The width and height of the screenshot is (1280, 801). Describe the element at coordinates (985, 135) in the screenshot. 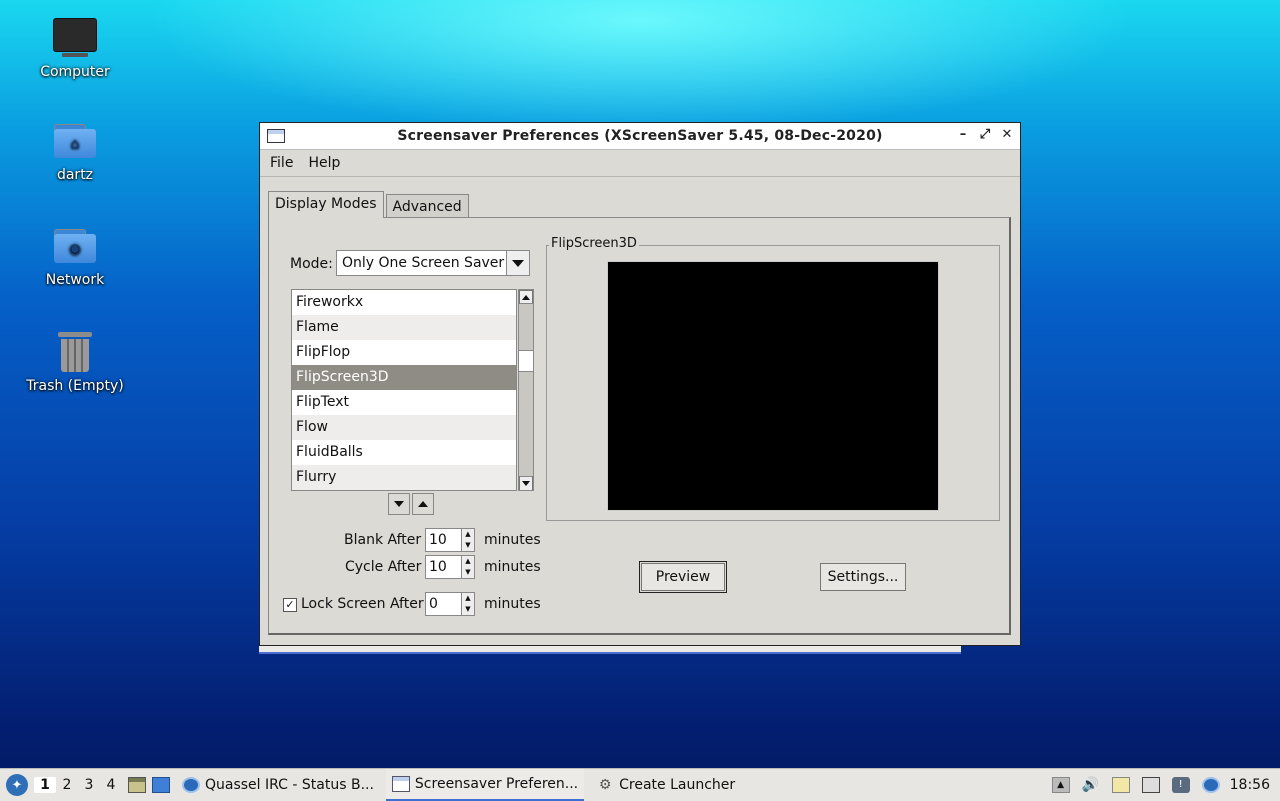

I see `maximize-button: ⤢` at that location.